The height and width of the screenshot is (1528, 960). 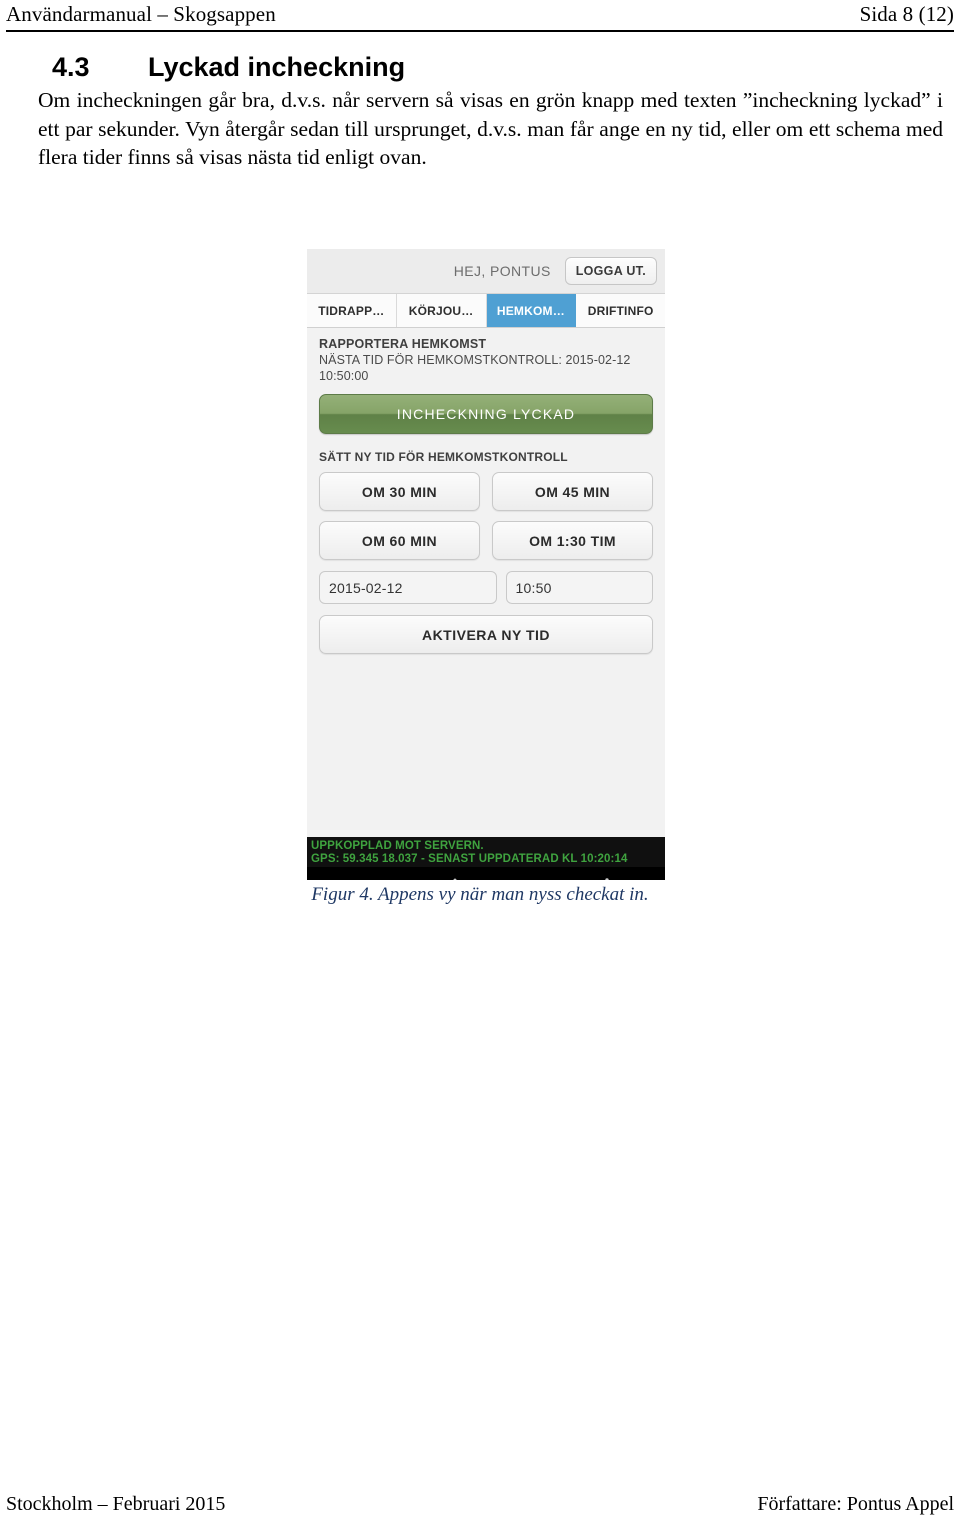 What do you see at coordinates (620, 310) in the screenshot?
I see `tab-driftinfo: DRIFTINFO` at bounding box center [620, 310].